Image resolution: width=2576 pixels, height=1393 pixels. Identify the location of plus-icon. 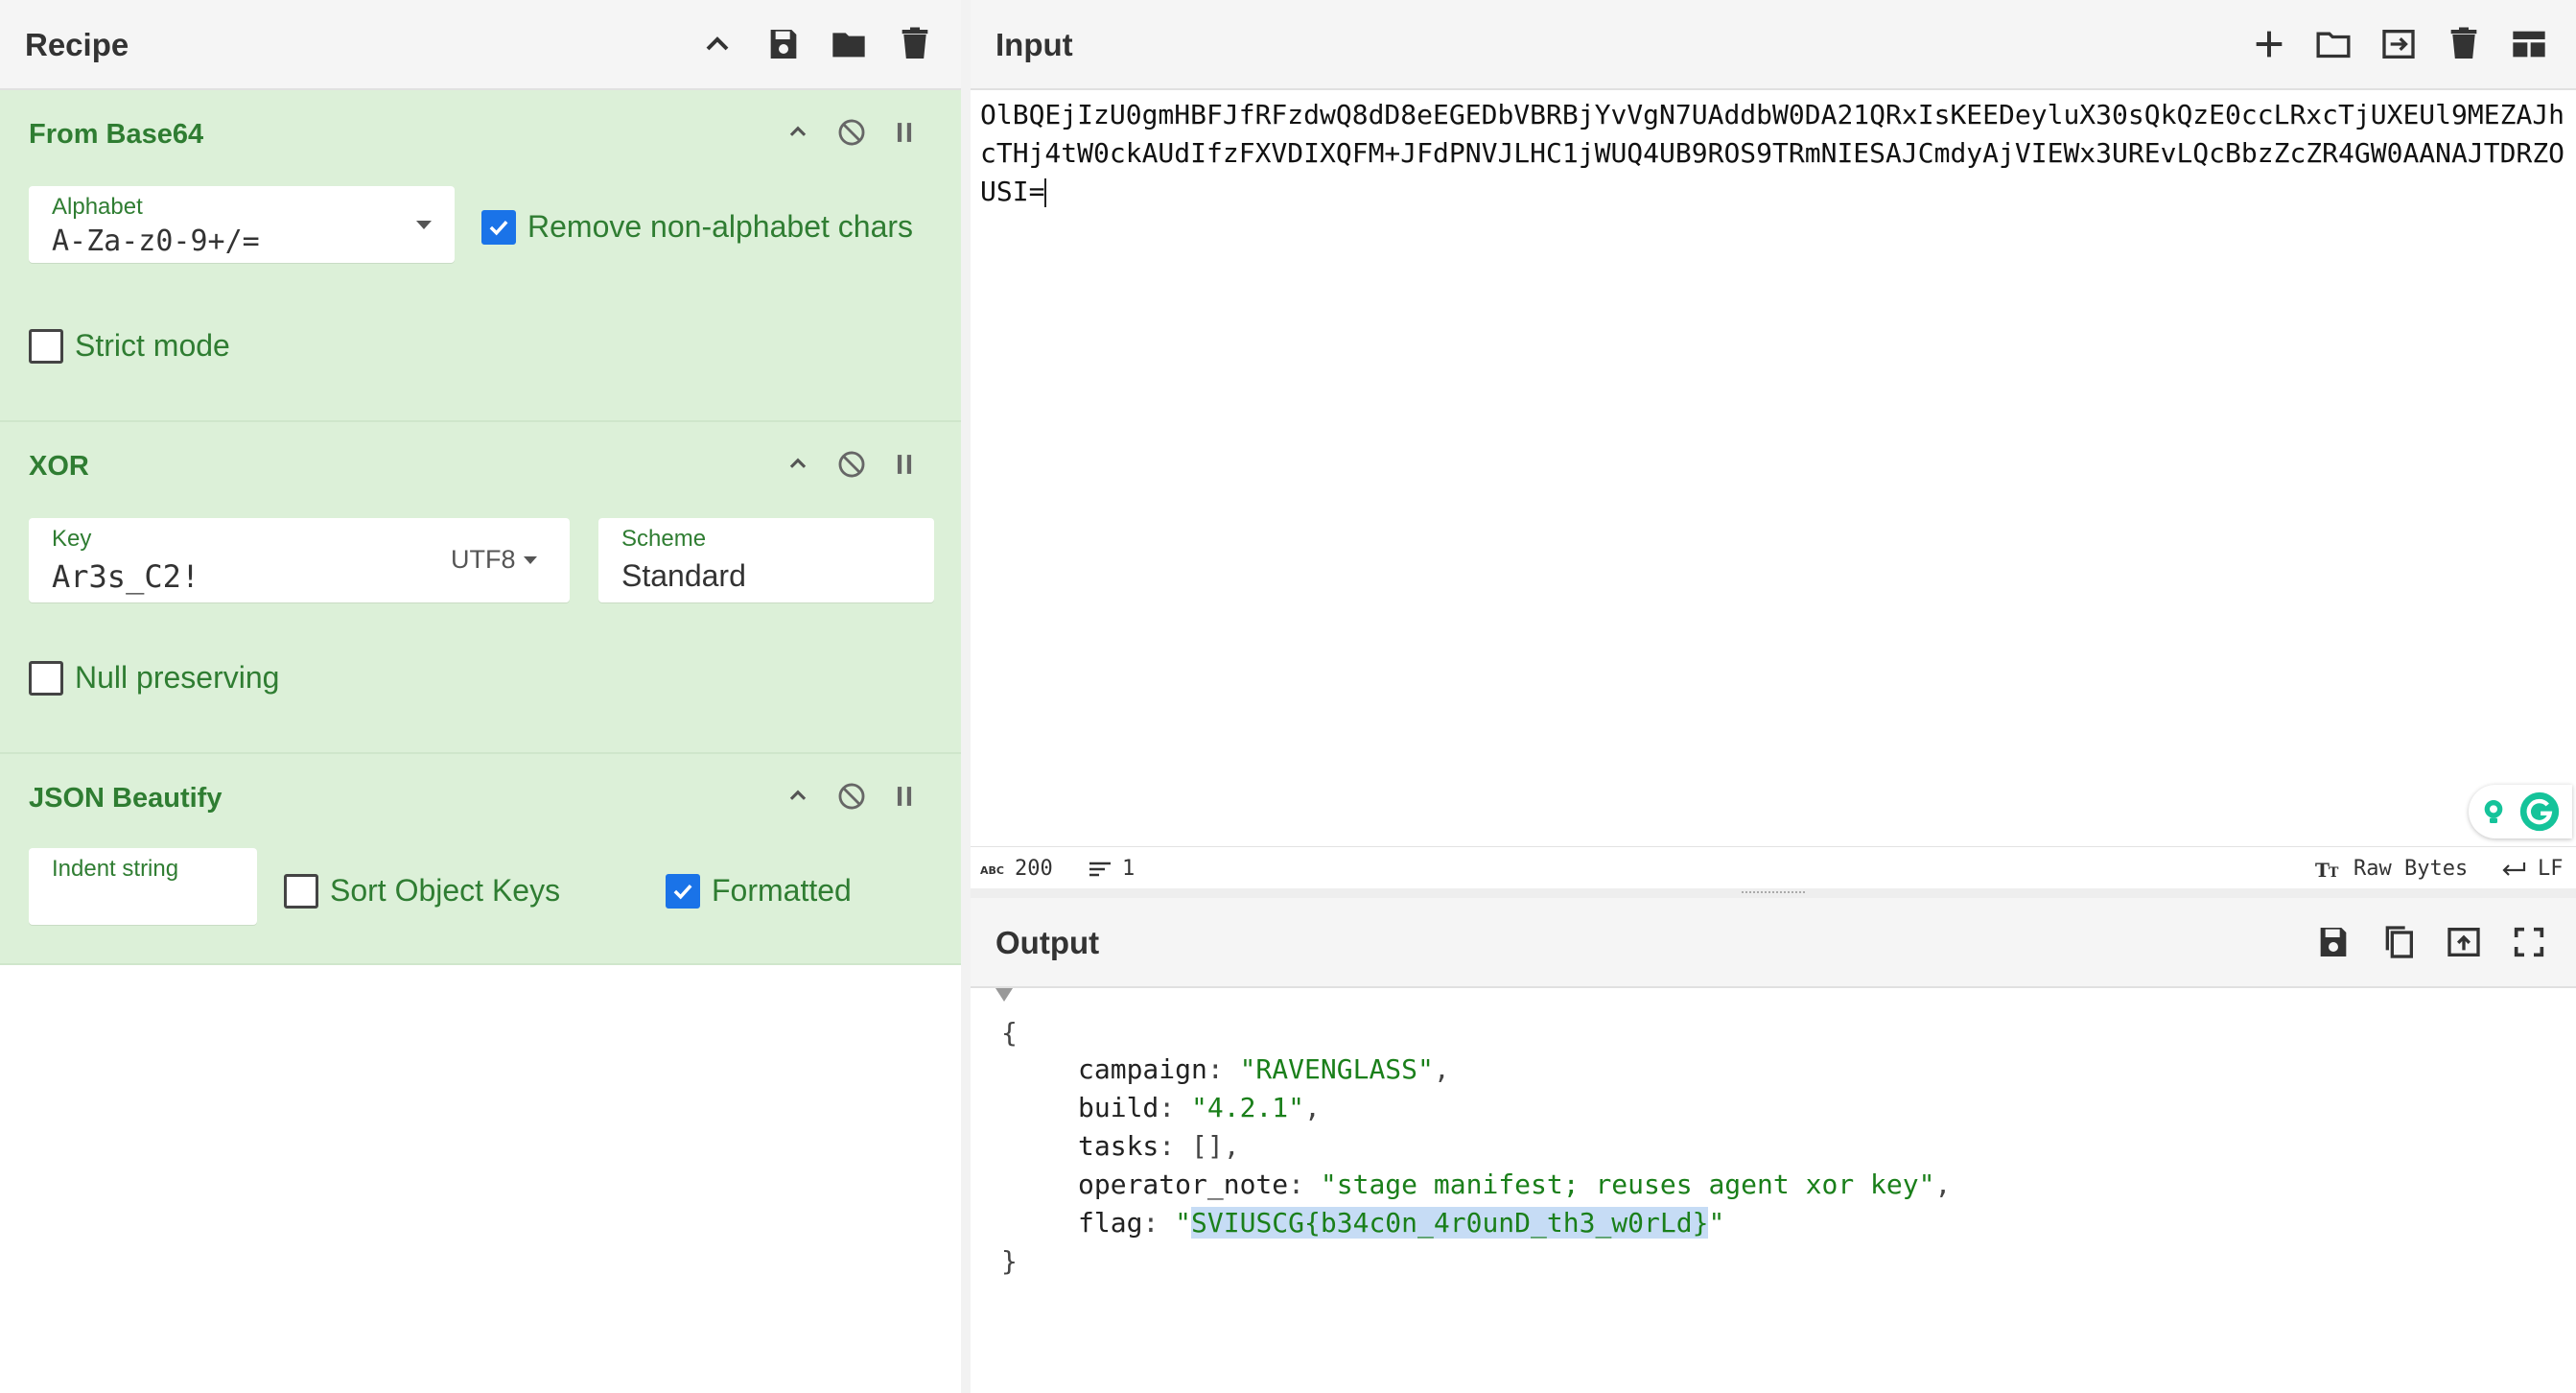
(2269, 44).